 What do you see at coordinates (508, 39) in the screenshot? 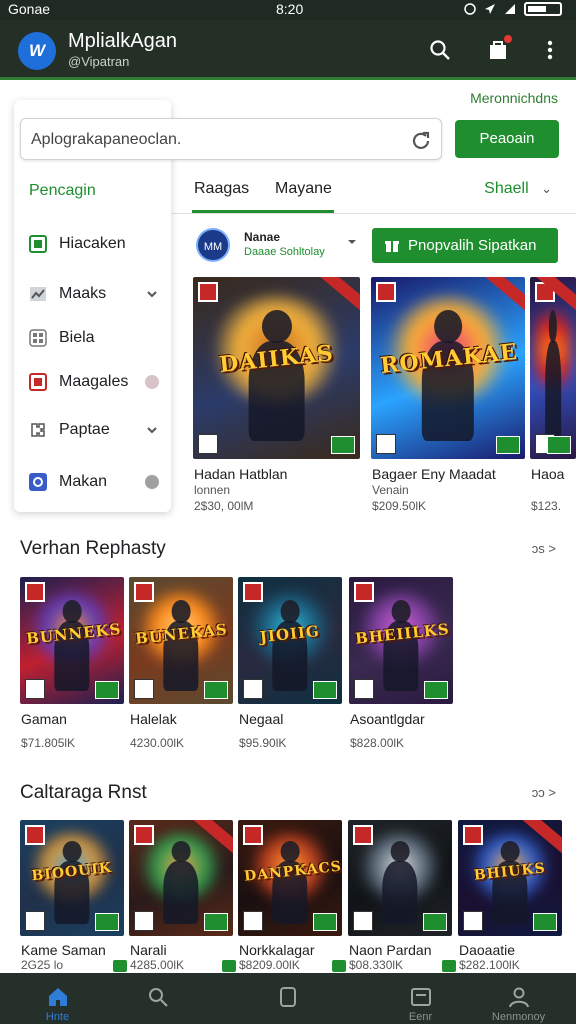
I see `notification-dot` at bounding box center [508, 39].